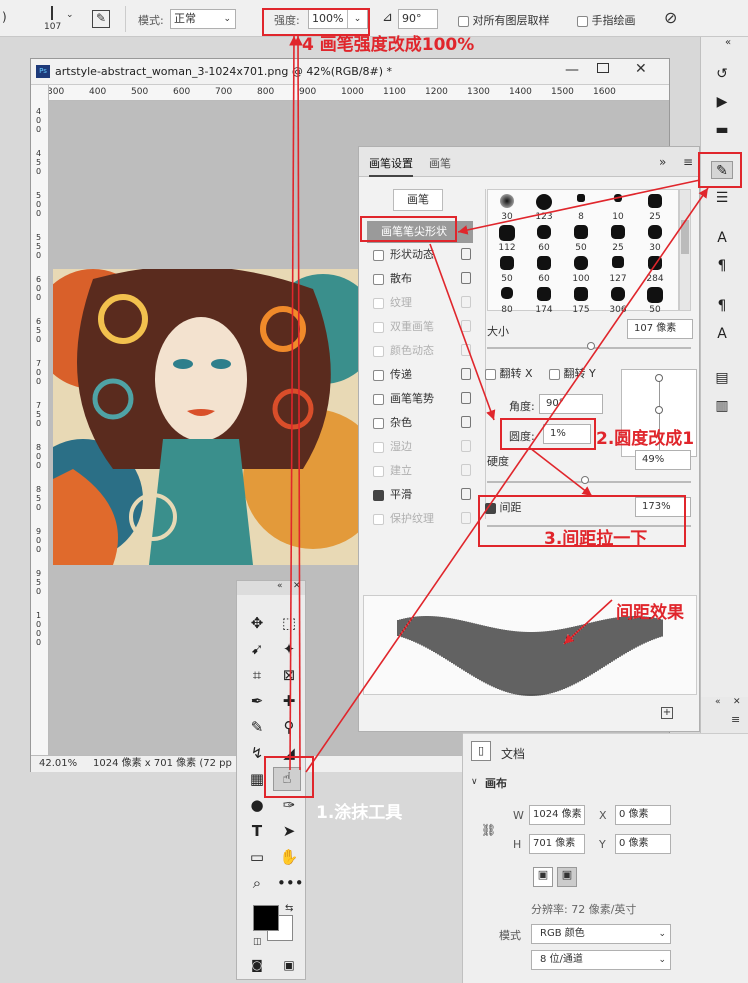 The image size is (748, 983). Describe the element at coordinates (581, 269) in the screenshot. I see `brush-tip-cell: 100` at that location.